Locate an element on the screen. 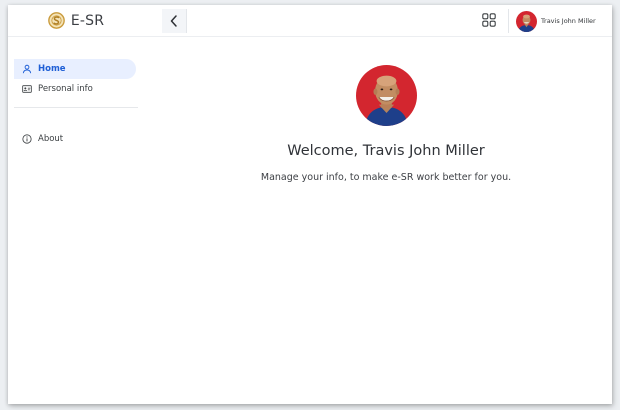 This screenshot has height=410, width=620. header-divider is located at coordinates (508, 21).